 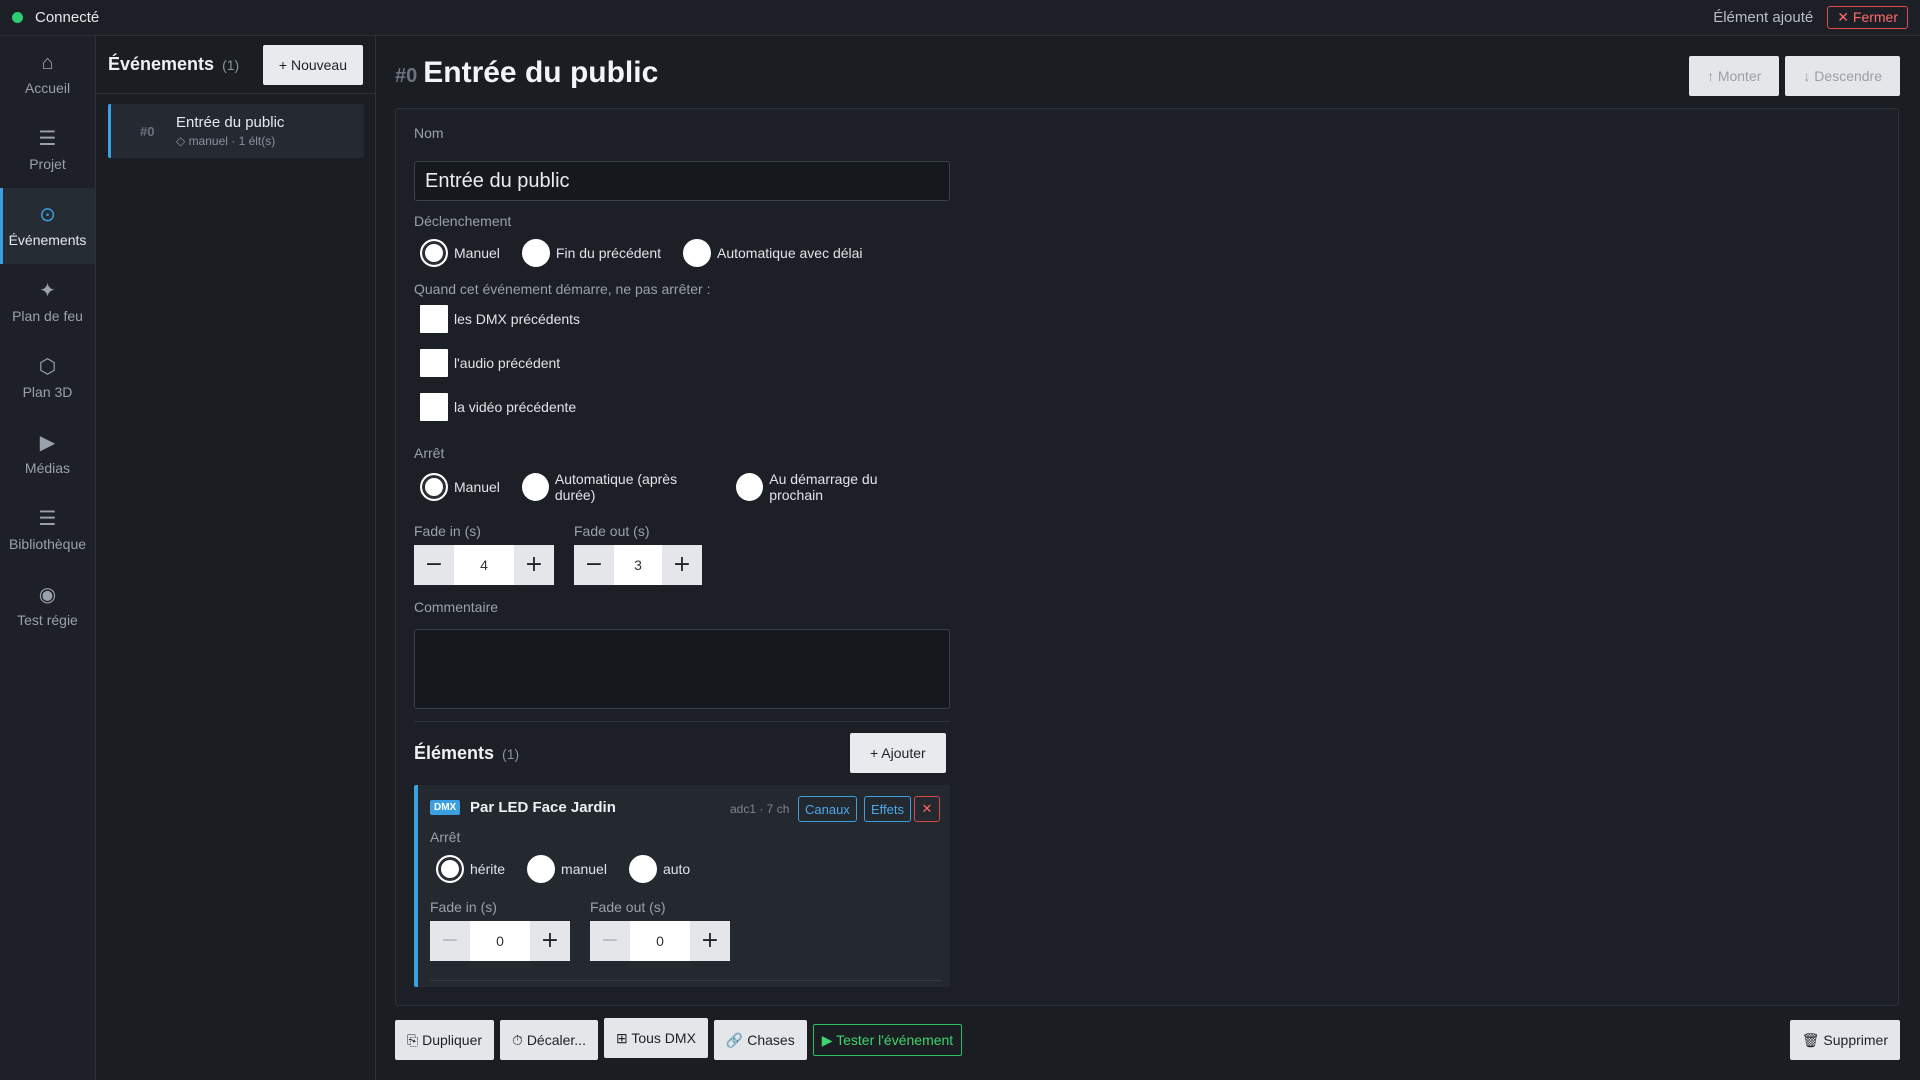 What do you see at coordinates (507, 363) in the screenshot?
I see `checkbox-label: l'audio précédent` at bounding box center [507, 363].